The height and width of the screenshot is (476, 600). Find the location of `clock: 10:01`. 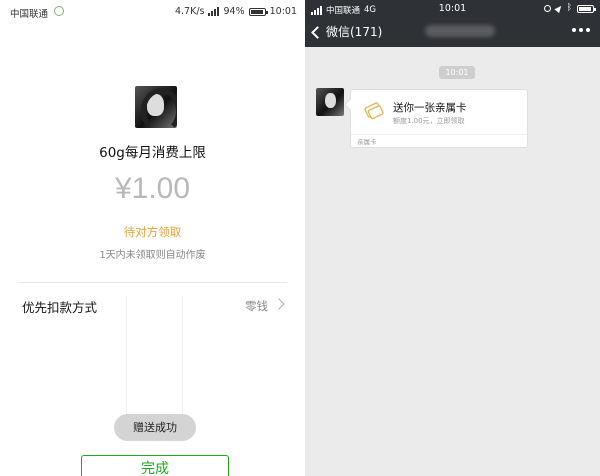

clock: 10:01 is located at coordinates (283, 11).